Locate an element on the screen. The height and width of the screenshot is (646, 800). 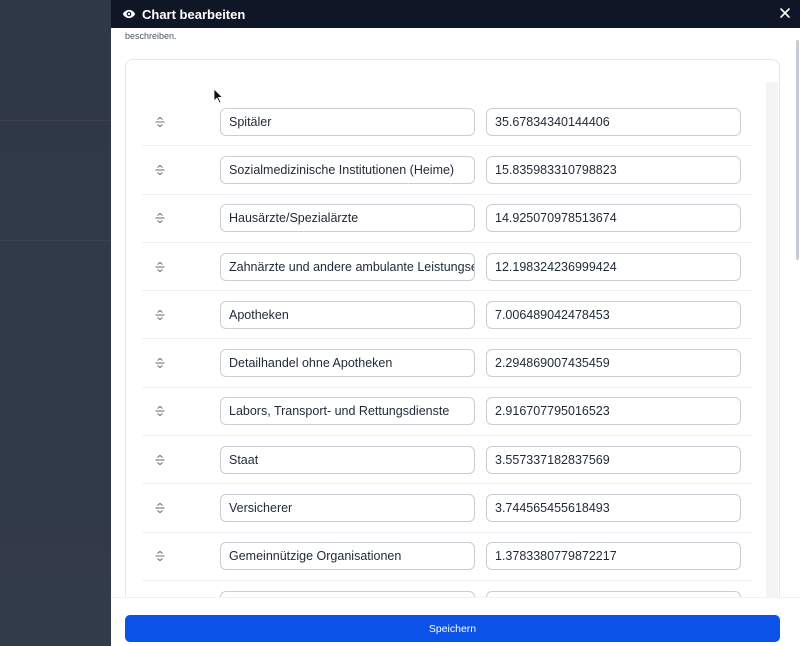
label-input: Hausärzte/Spezialärzte is located at coordinates (347, 218).